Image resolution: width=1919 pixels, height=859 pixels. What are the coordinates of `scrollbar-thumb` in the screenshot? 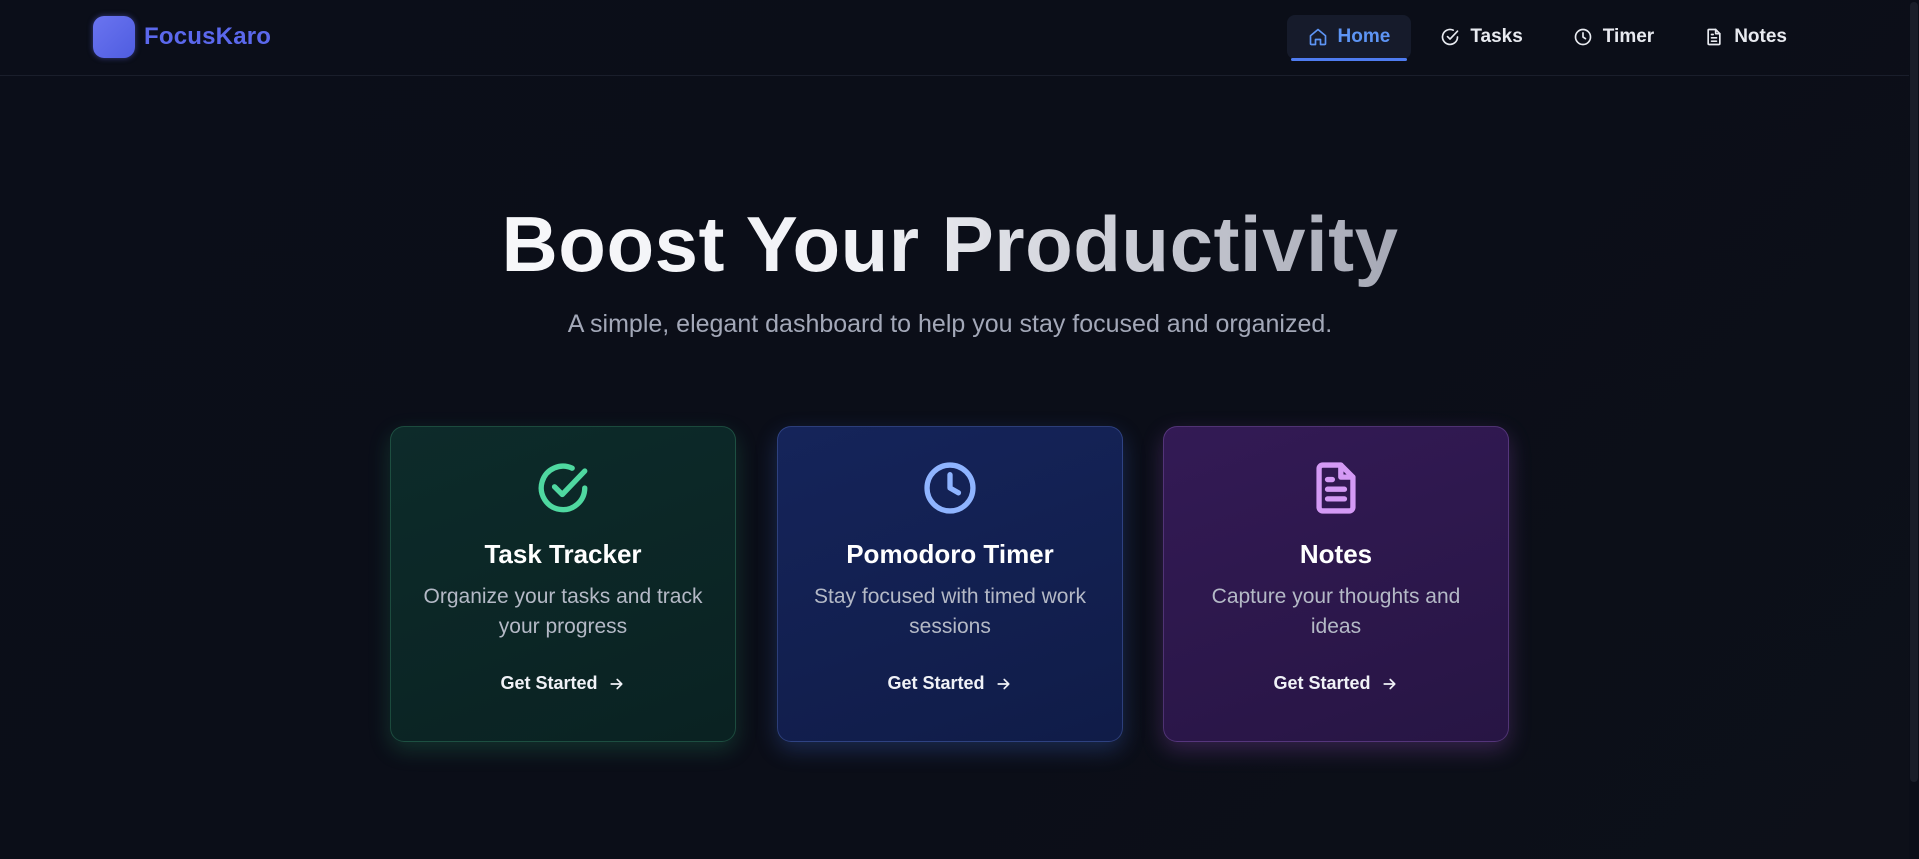 It's located at (1914, 392).